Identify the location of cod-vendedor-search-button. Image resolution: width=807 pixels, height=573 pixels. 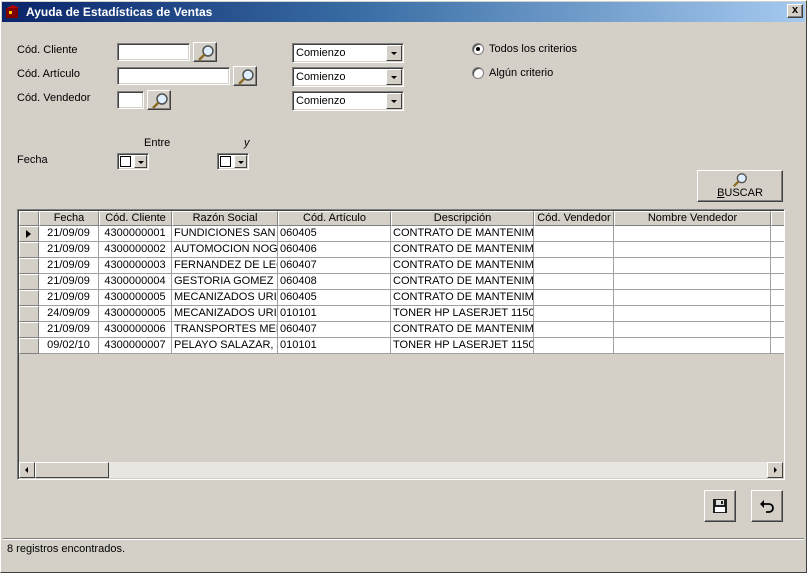
(159, 100).